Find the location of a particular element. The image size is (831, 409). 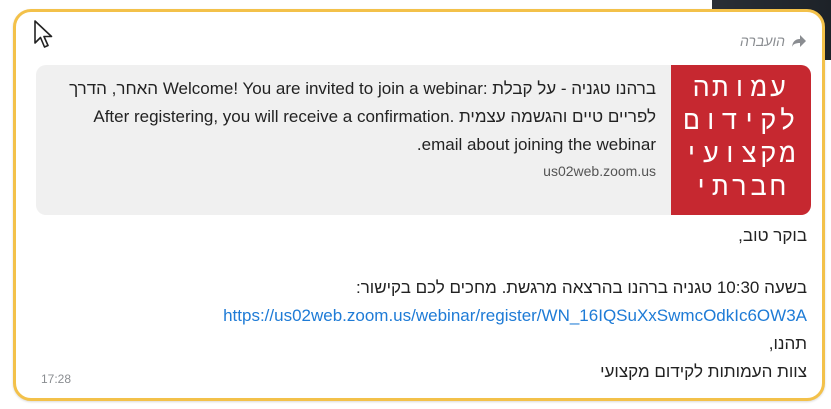

forwarded-indicator: הועברה is located at coordinates (773, 41).